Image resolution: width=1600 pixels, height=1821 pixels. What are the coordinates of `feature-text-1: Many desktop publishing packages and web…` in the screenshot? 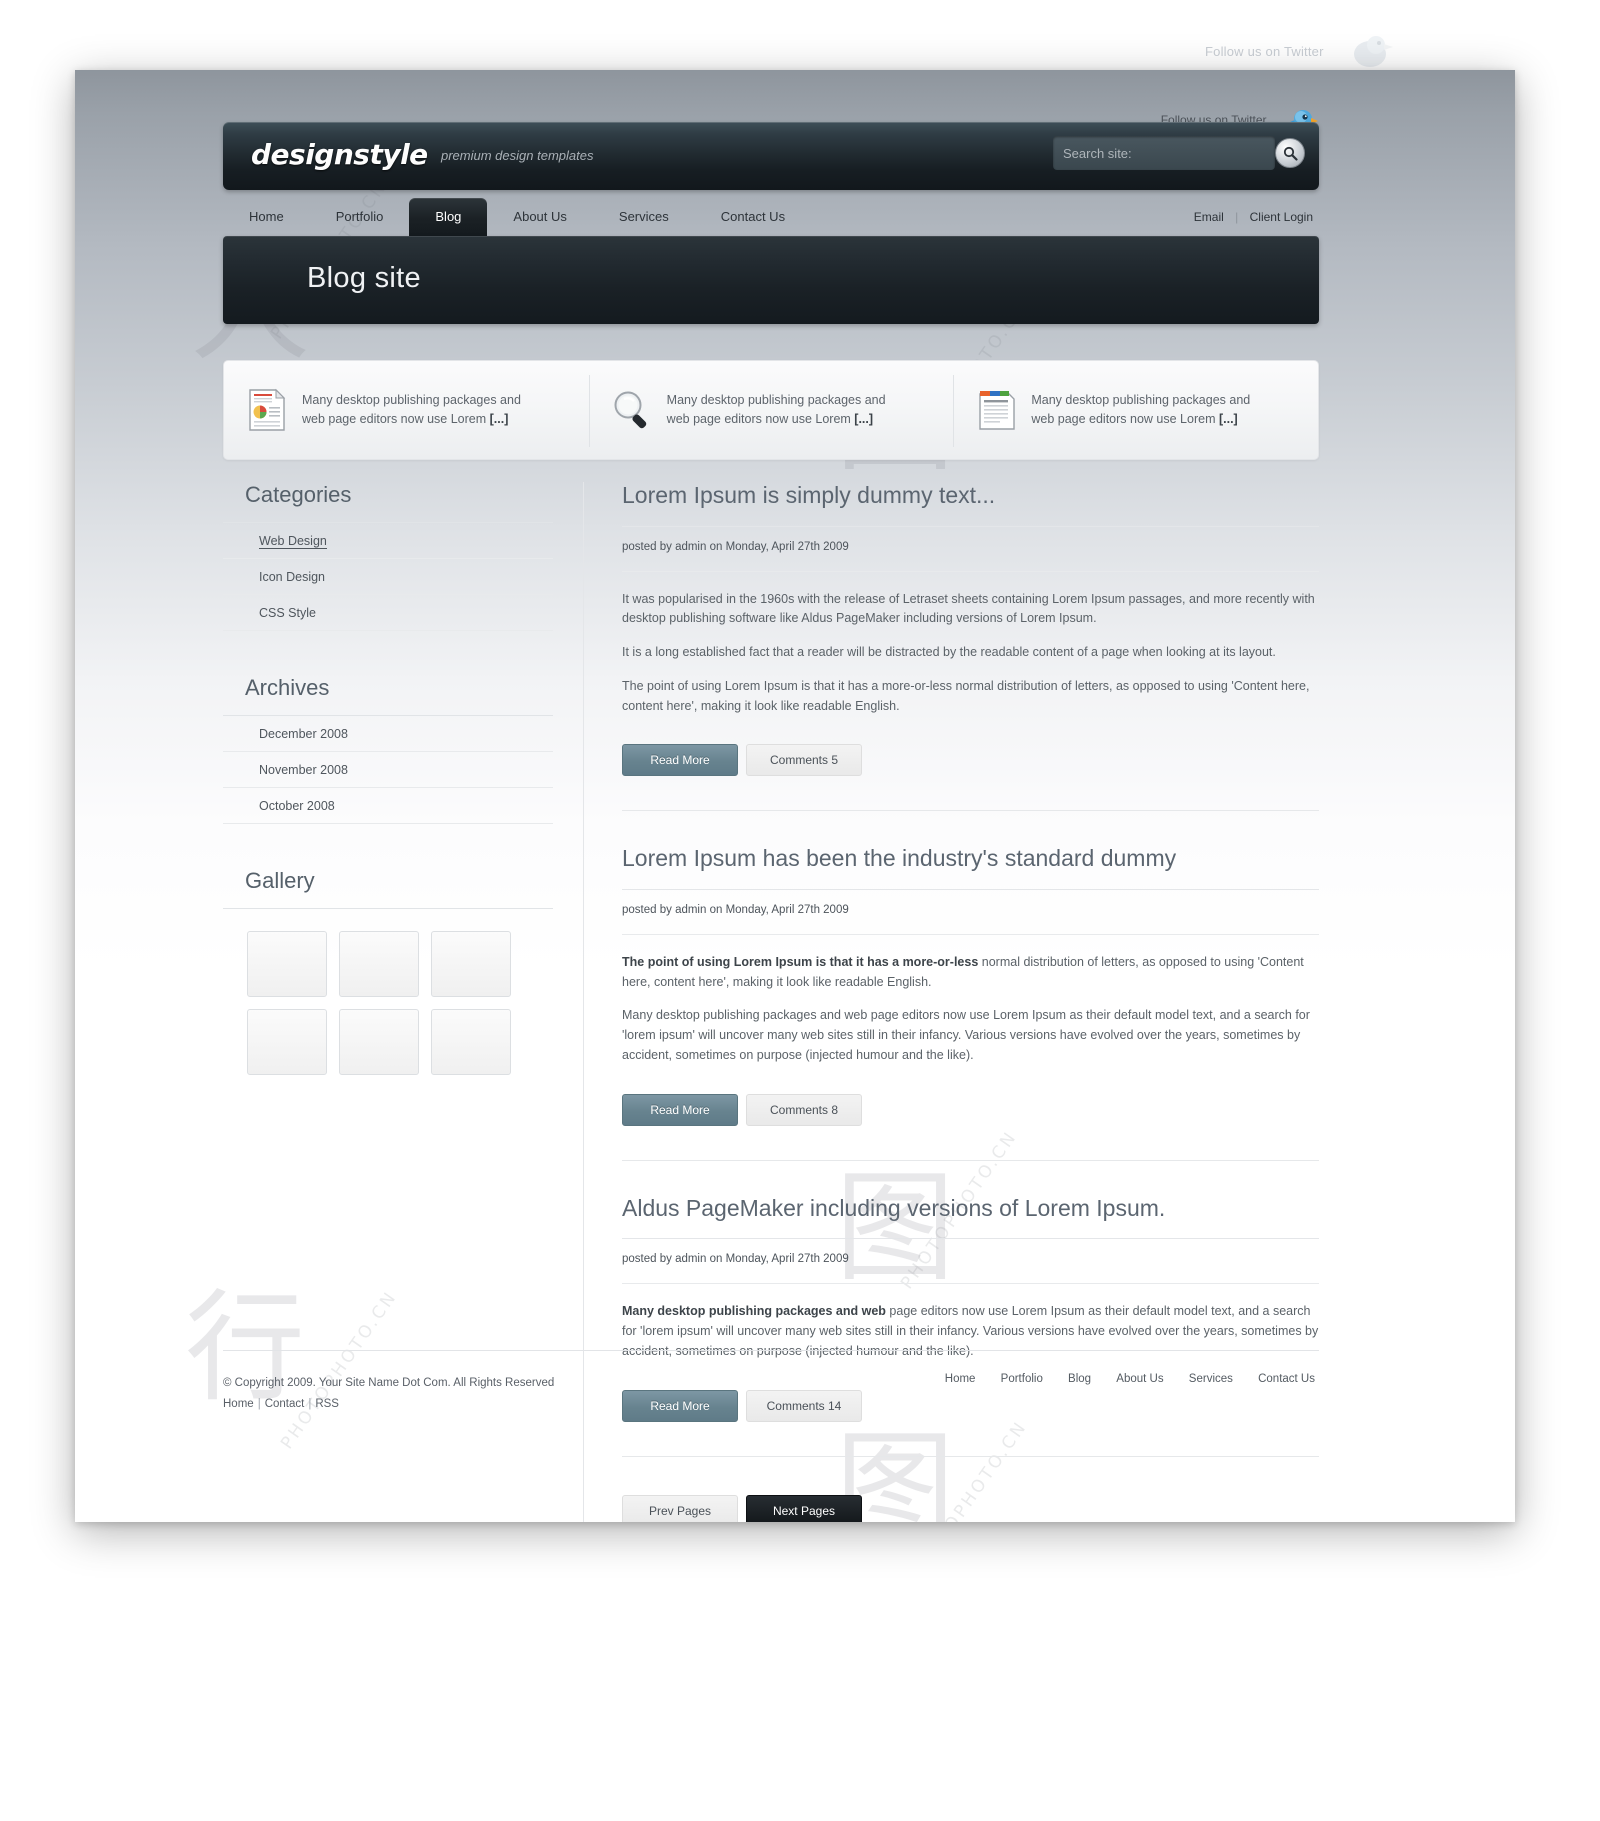 It's located at (411, 410).